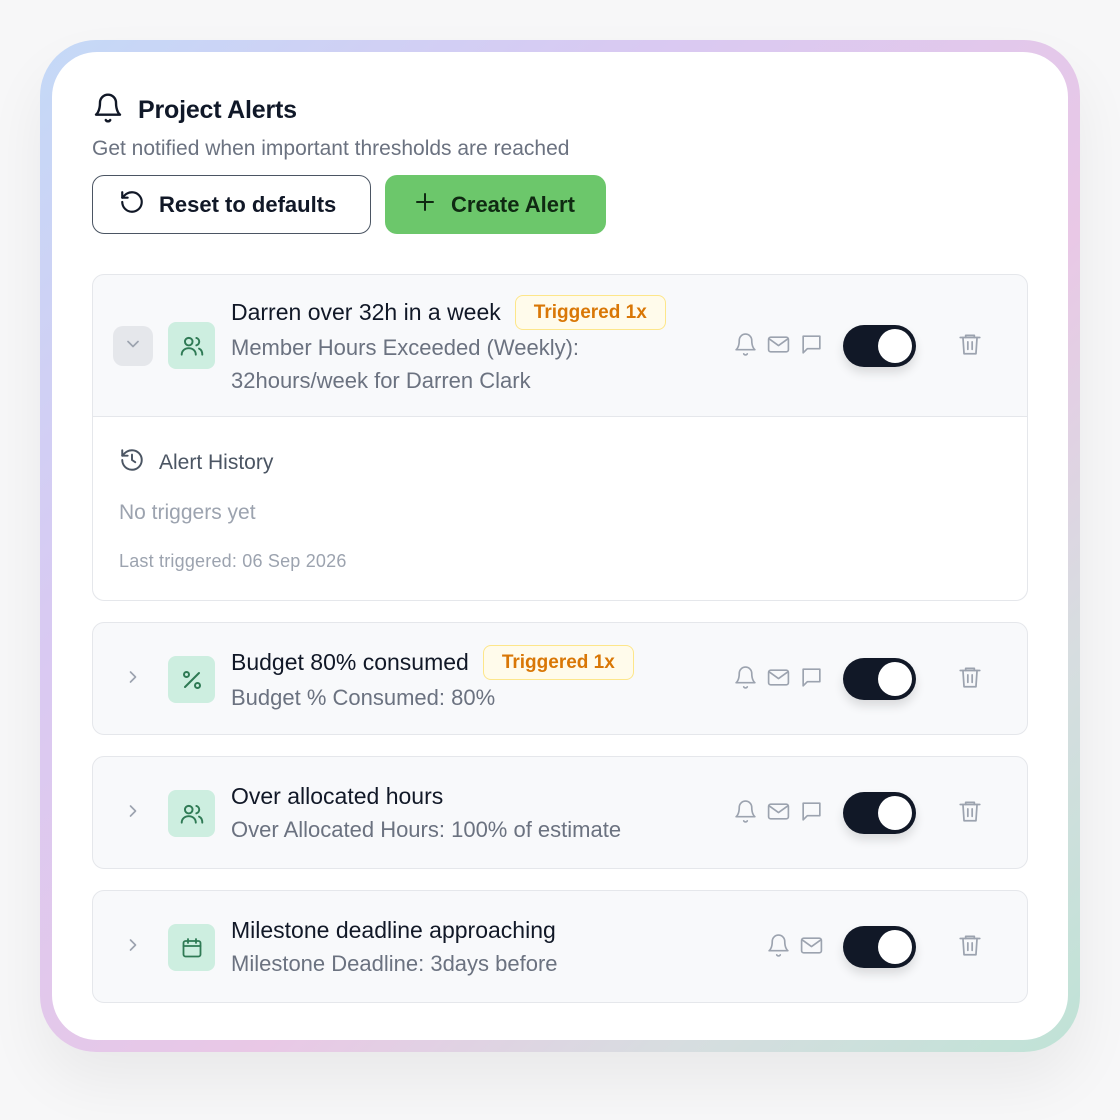 Image resolution: width=1120 pixels, height=1120 pixels. What do you see at coordinates (248, 204) in the screenshot?
I see `reset-defaults-label: Reset to defaults` at bounding box center [248, 204].